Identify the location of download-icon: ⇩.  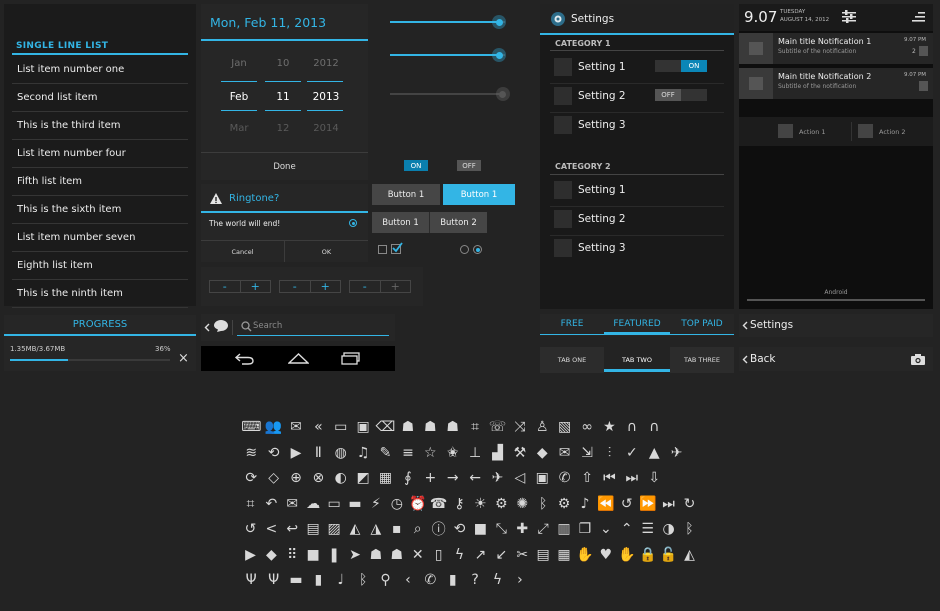
(654, 478).